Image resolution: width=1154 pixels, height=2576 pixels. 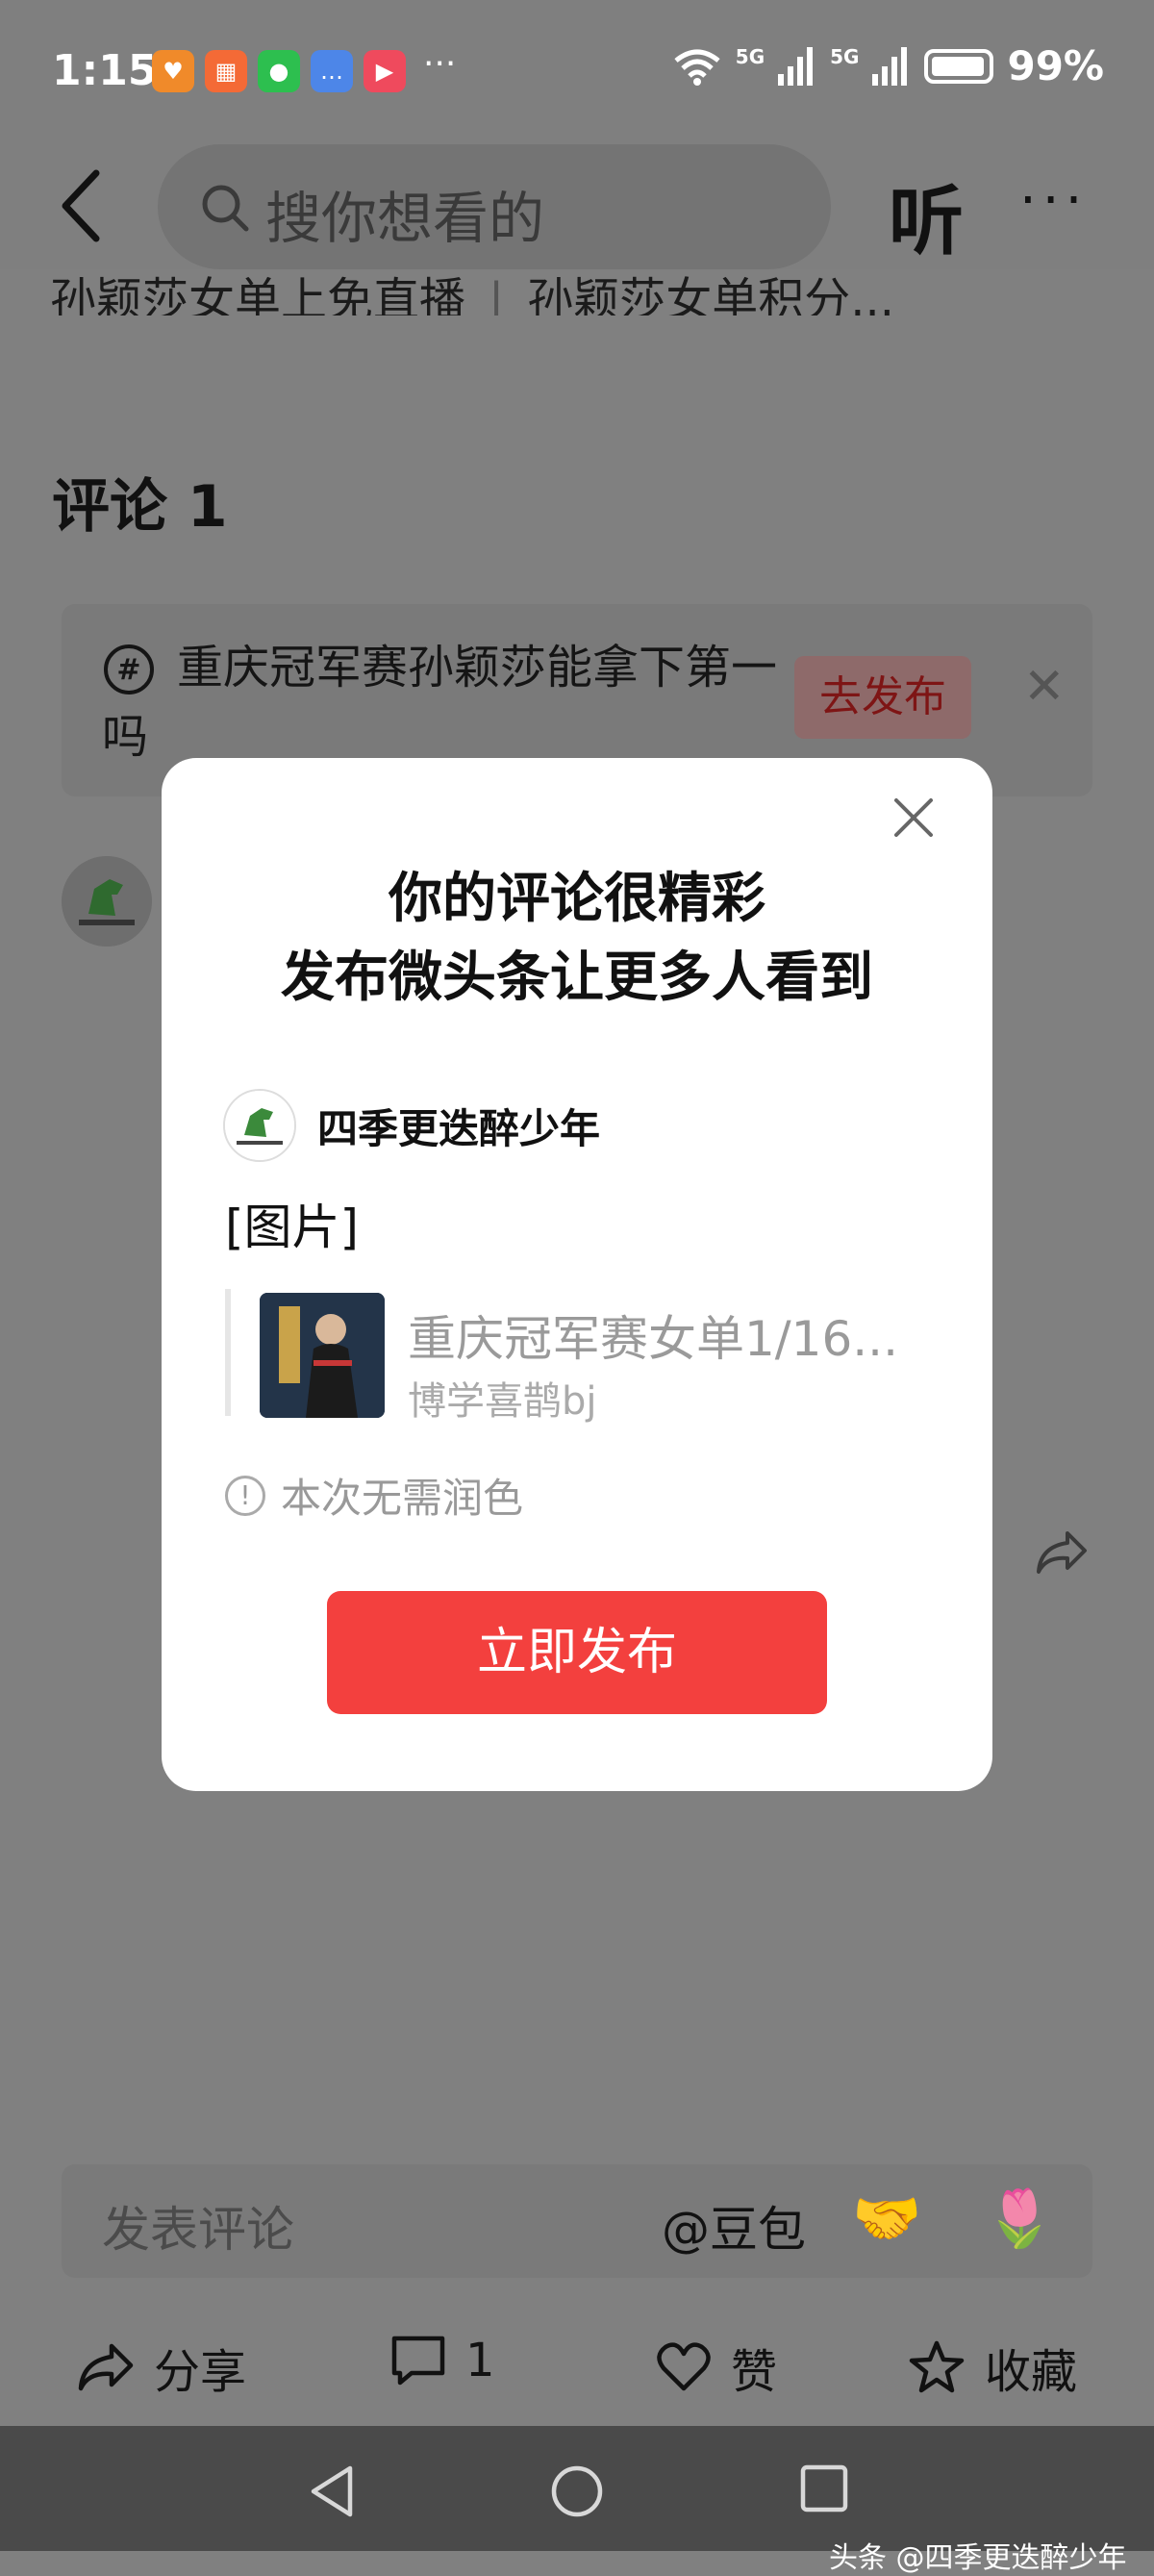 What do you see at coordinates (697, 67) in the screenshot?
I see `wifi-icon` at bounding box center [697, 67].